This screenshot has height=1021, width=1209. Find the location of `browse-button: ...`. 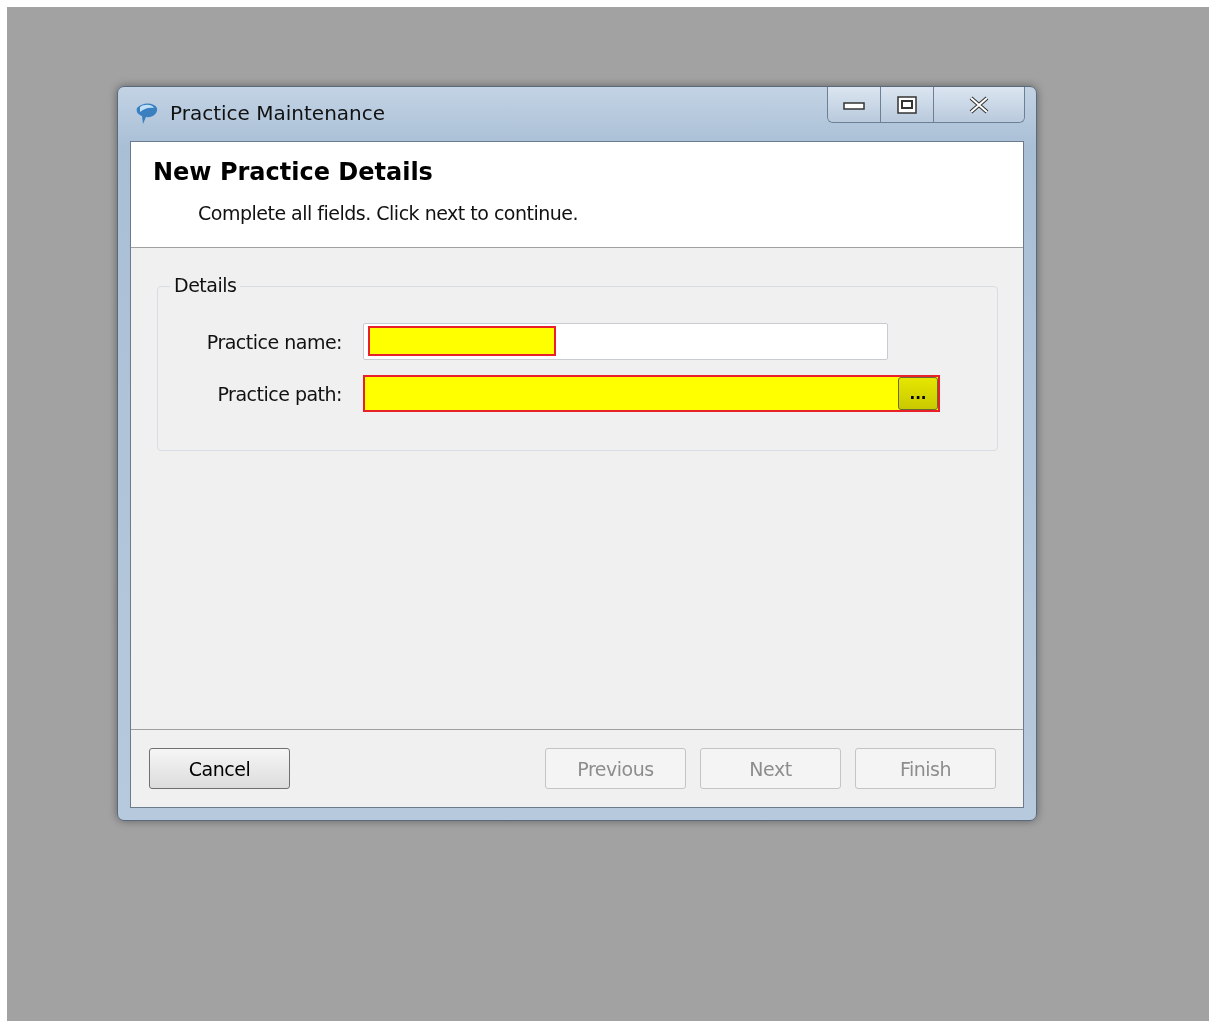

browse-button: ... is located at coordinates (918, 393).